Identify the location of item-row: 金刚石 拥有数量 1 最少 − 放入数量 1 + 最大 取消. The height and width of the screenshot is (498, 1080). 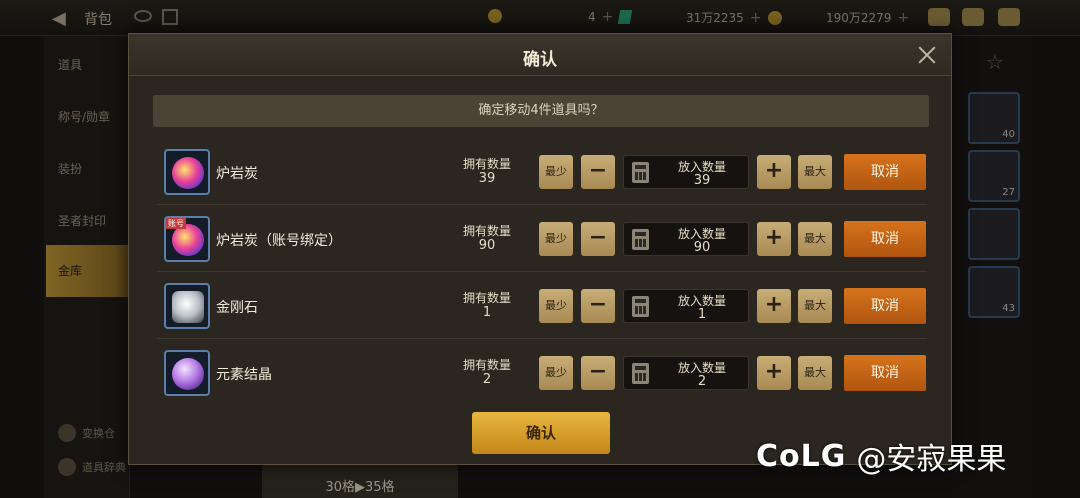
(542, 306).